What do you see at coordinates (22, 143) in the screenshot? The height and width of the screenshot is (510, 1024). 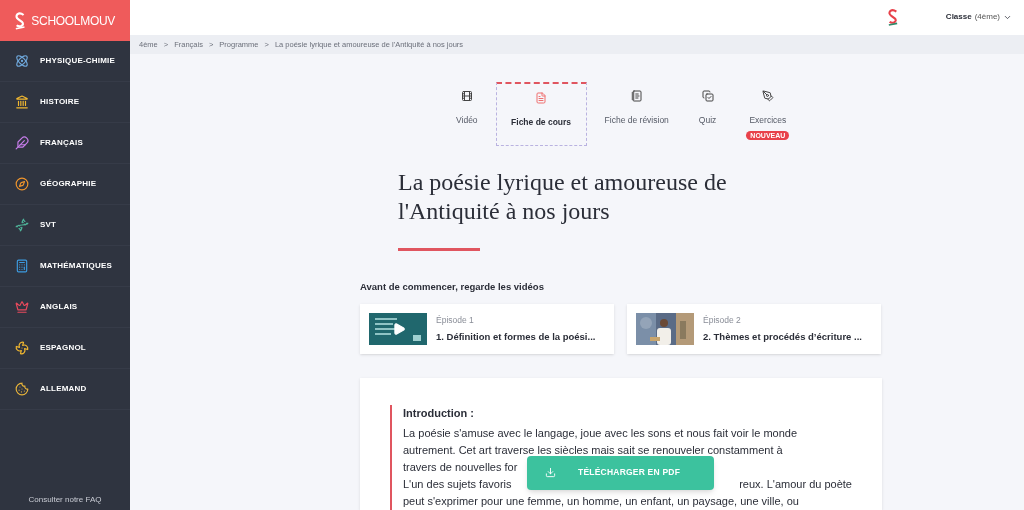 I see `feather-icon` at bounding box center [22, 143].